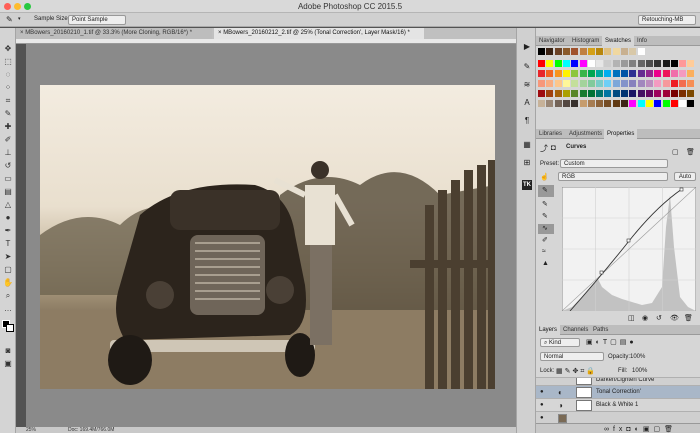 The image size is (700, 433). Describe the element at coordinates (8, 296) in the screenshot. I see `zoom-tool-icon: ⌕` at that location.